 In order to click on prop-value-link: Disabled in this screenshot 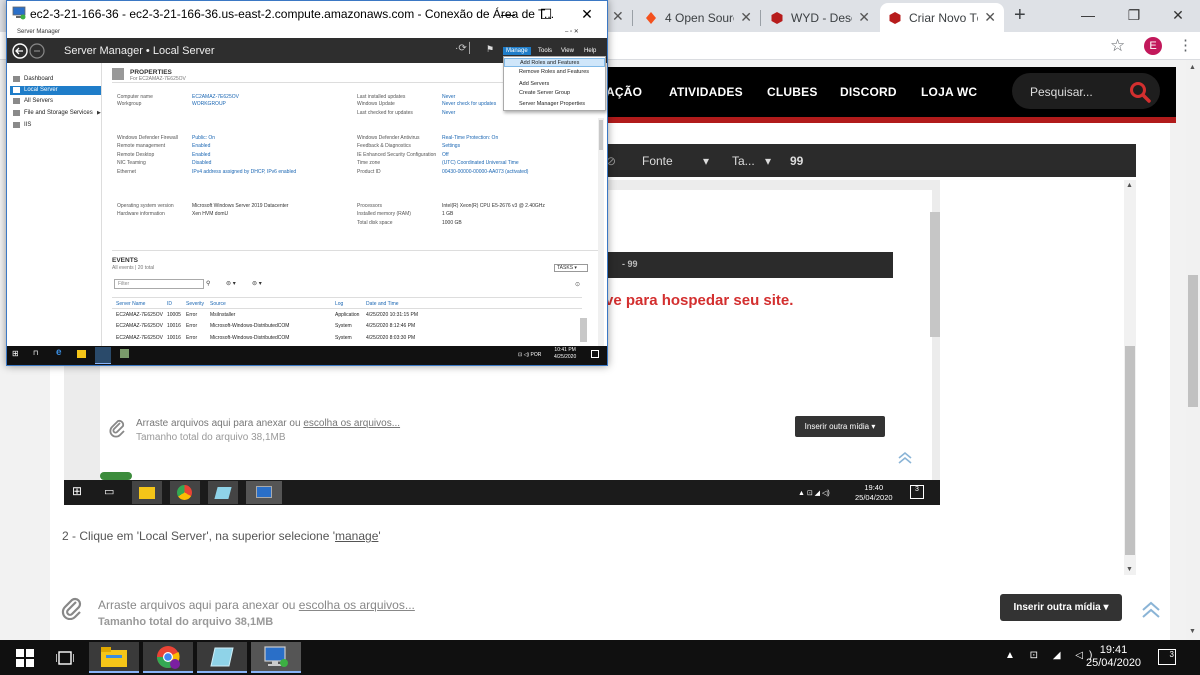, I will do `click(201, 163)`.